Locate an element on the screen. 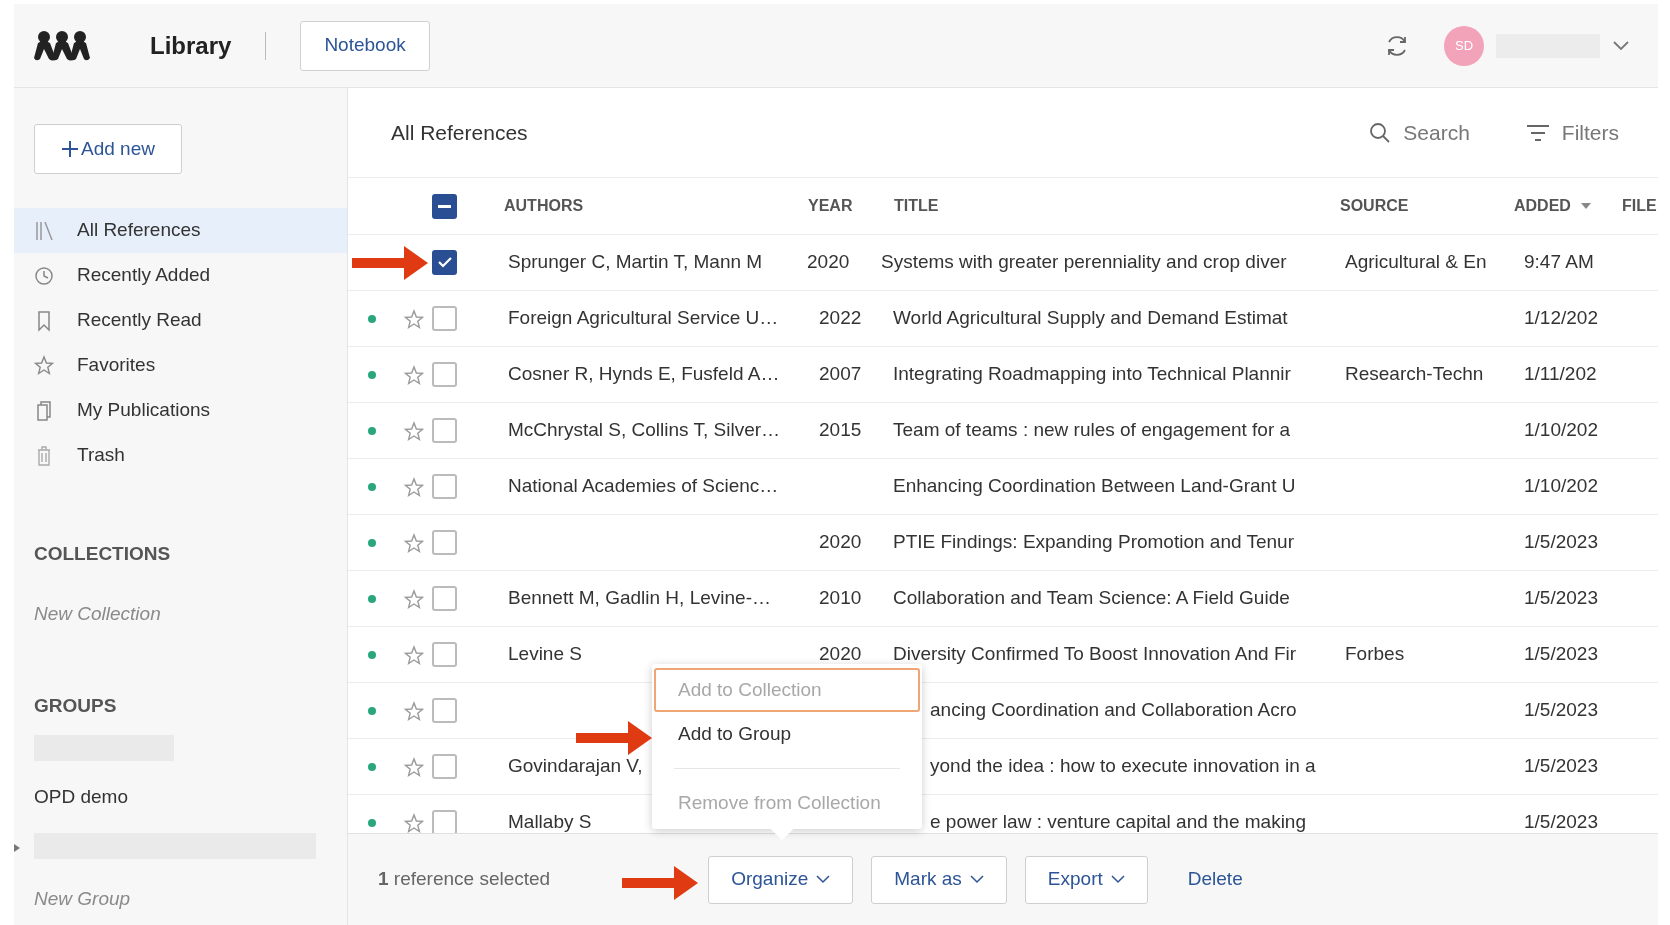 The image size is (1670, 925). sidebar-item: Trash is located at coordinates (180, 455).